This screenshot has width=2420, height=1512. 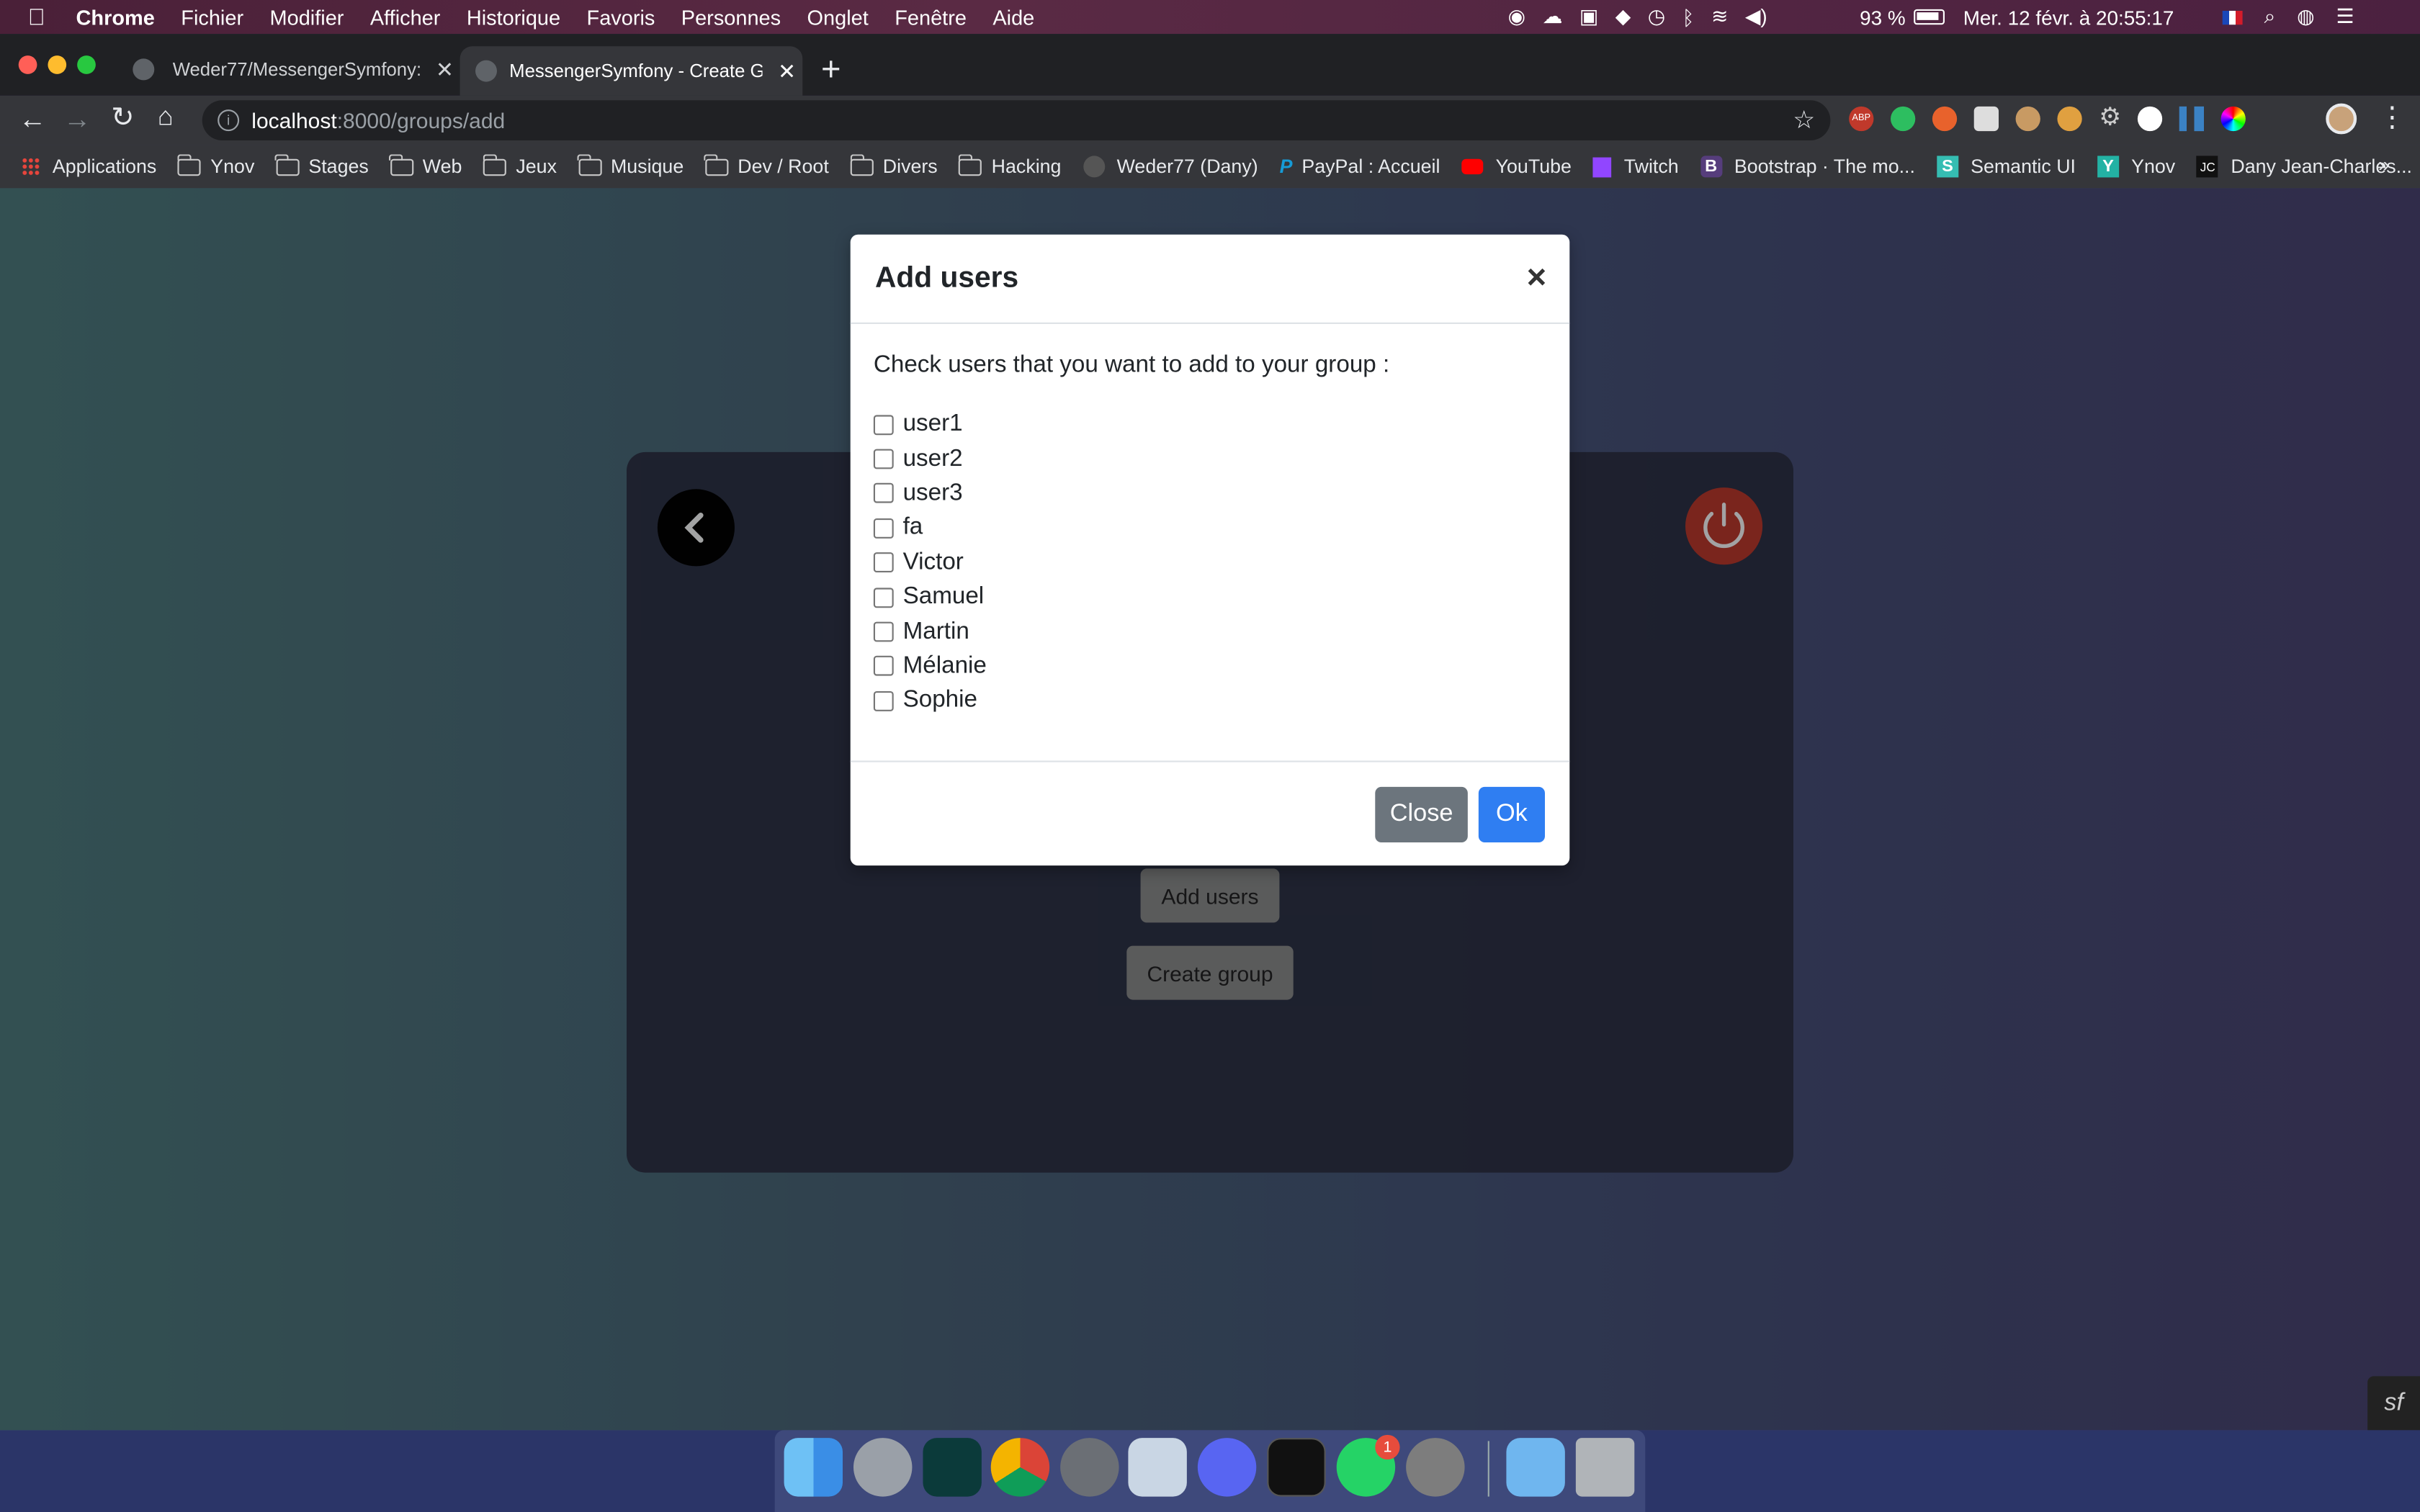 What do you see at coordinates (933, 494) in the screenshot?
I see `user-label: user3` at bounding box center [933, 494].